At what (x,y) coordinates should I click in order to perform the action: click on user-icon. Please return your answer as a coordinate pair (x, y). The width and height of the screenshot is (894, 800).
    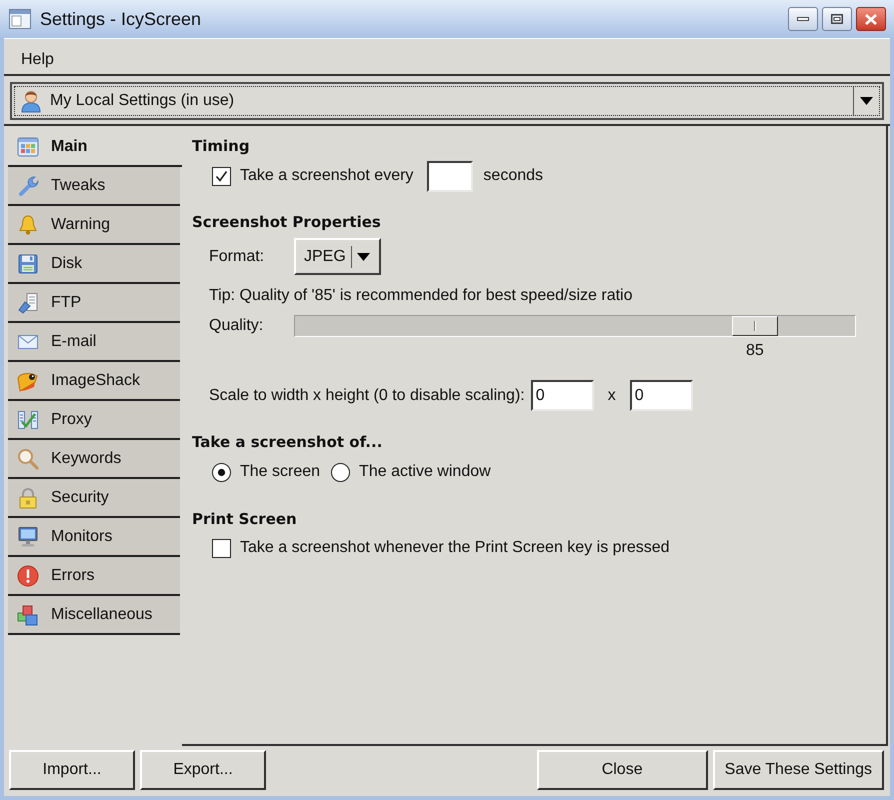
    Looking at the image, I should click on (31, 101).